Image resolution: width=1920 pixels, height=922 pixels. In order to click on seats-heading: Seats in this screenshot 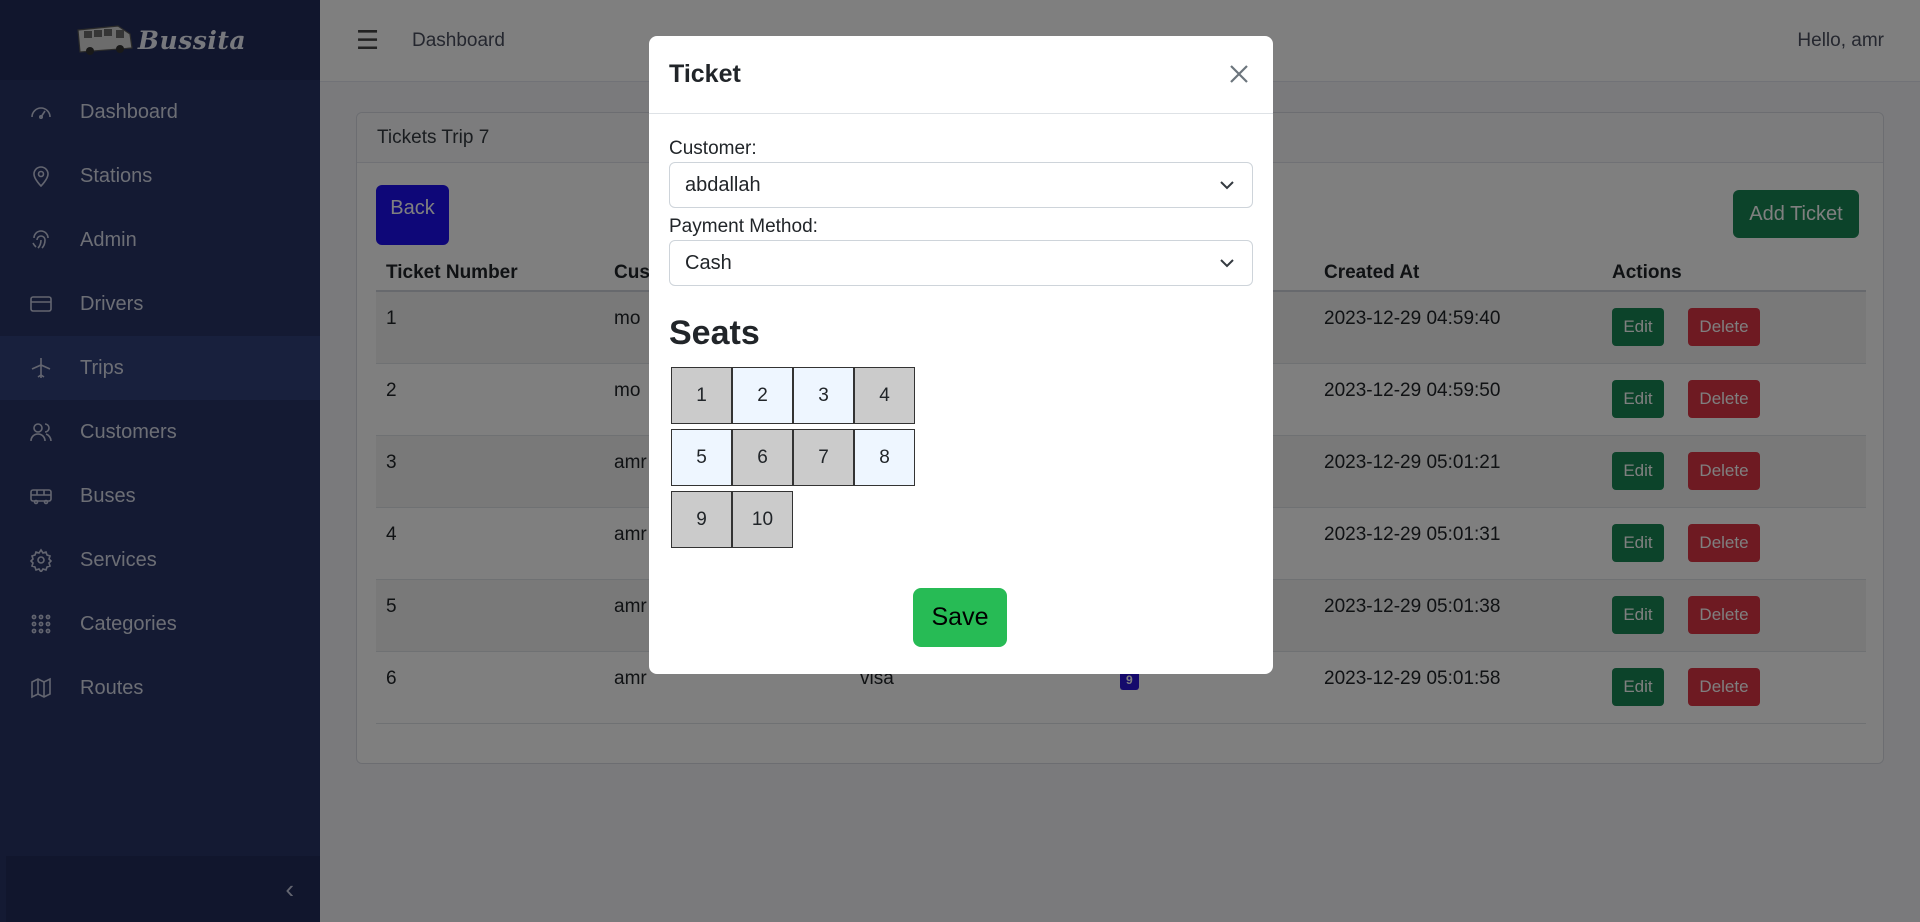, I will do `click(714, 333)`.